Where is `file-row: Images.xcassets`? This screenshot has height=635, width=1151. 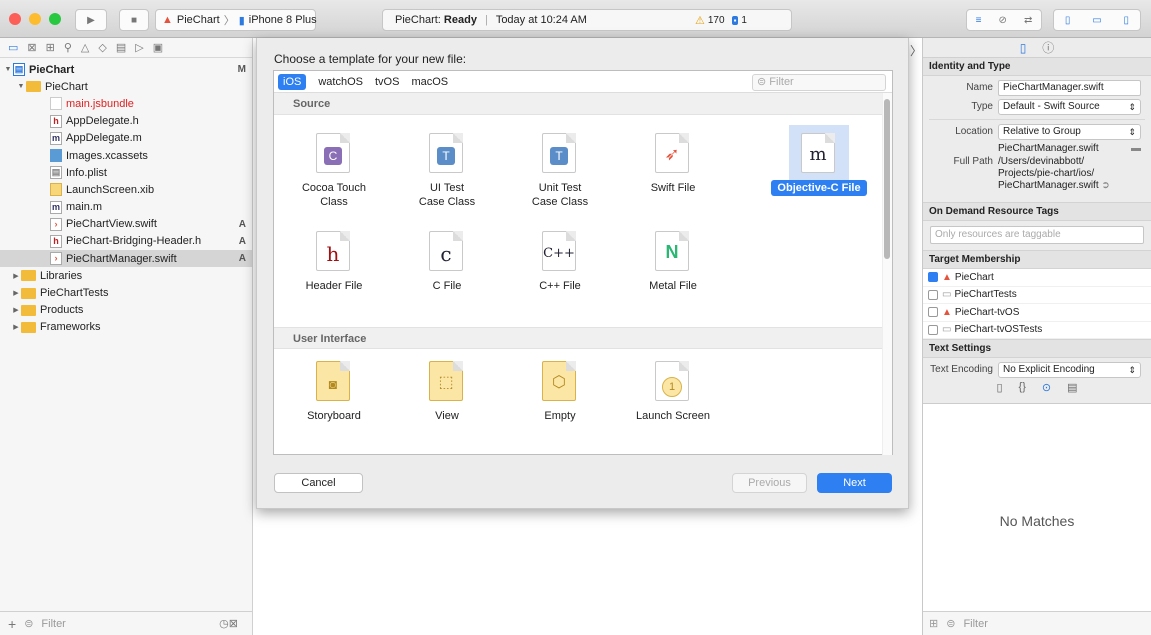
file-row: Images.xcassets is located at coordinates (126, 155).